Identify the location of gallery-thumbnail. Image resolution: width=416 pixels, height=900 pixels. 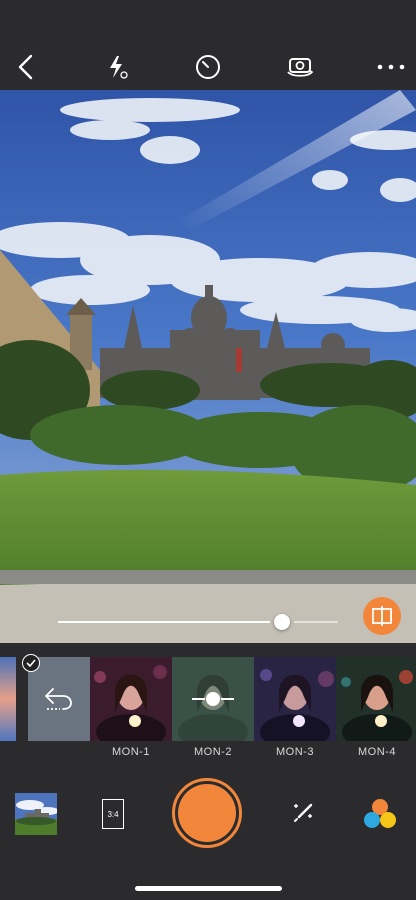
(36, 814).